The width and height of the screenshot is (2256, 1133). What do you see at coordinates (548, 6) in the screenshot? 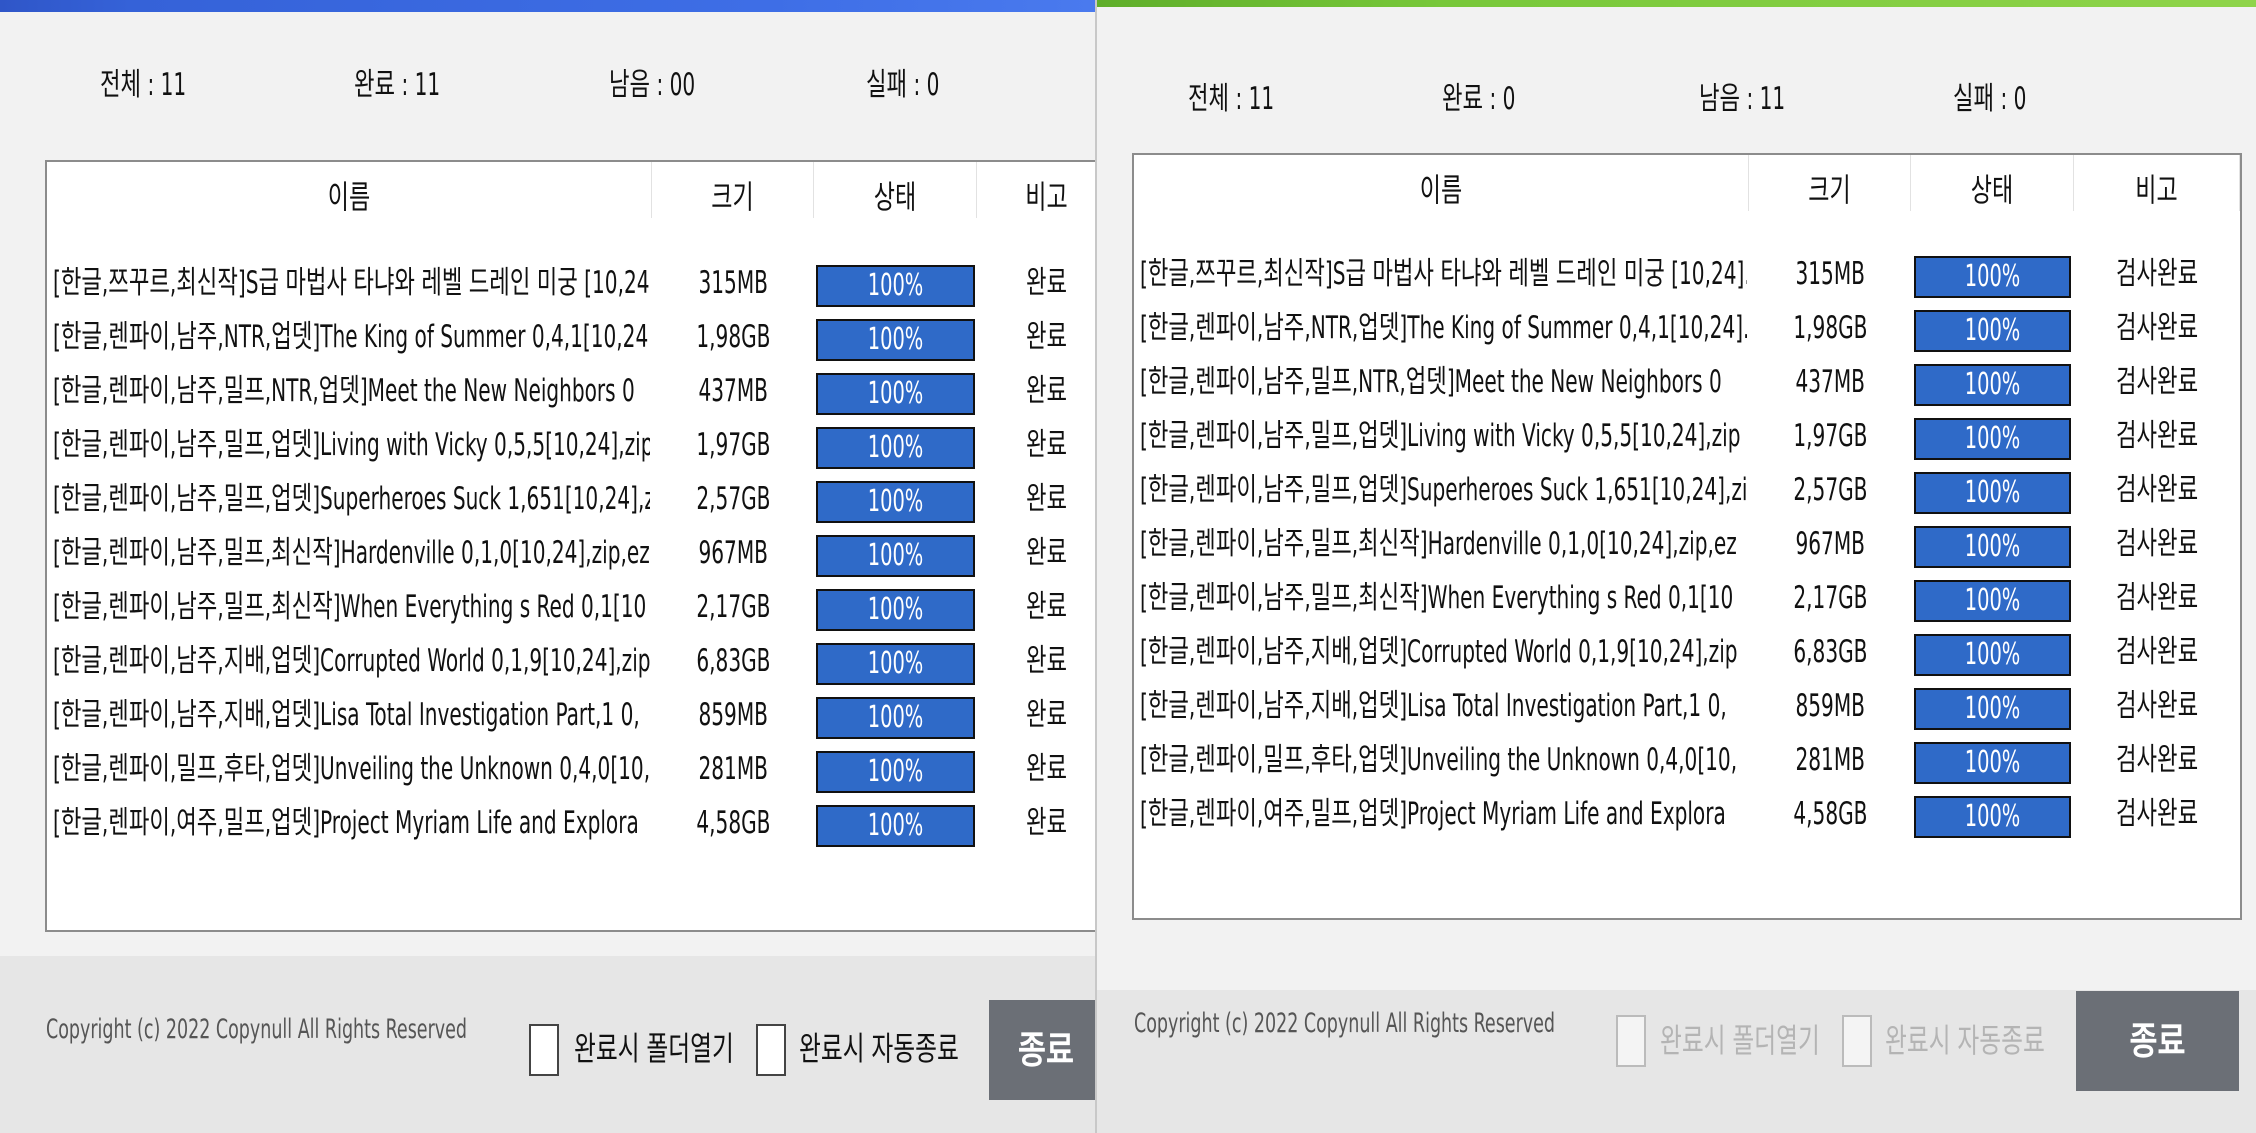
I see `left-titlebar` at bounding box center [548, 6].